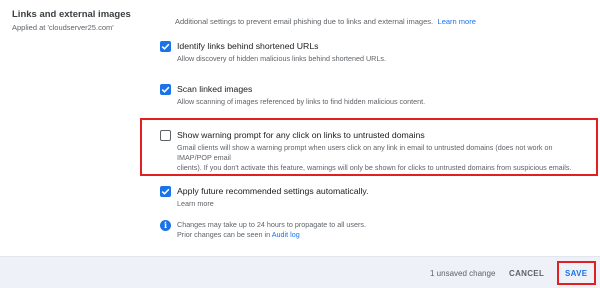 The width and height of the screenshot is (600, 288). What do you see at coordinates (165, 225) in the screenshot?
I see `info-icon: i` at bounding box center [165, 225].